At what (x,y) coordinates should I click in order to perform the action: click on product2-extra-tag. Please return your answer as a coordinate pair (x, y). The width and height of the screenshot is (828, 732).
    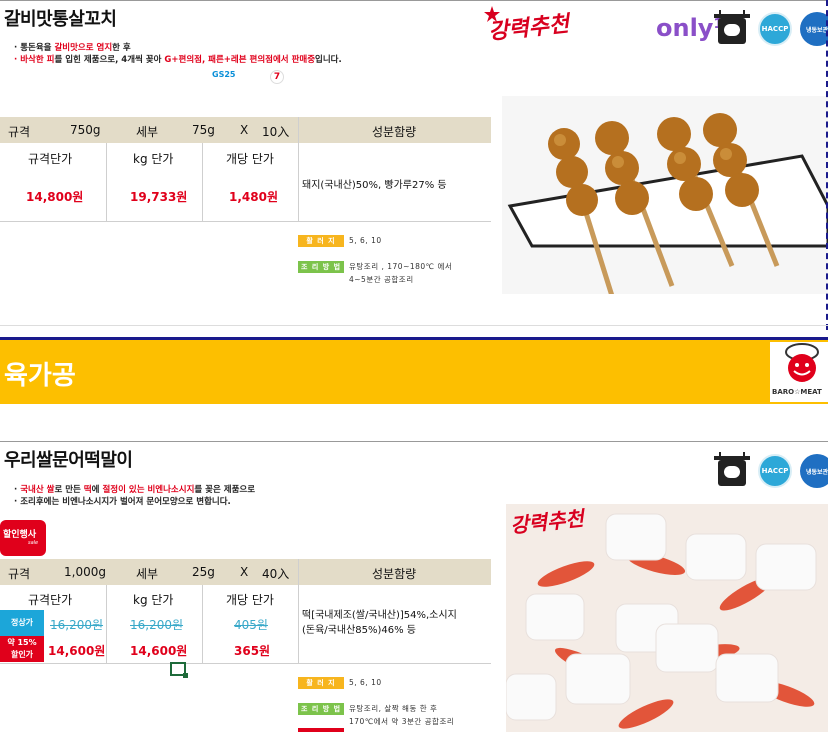
    Looking at the image, I should click on (321, 730).